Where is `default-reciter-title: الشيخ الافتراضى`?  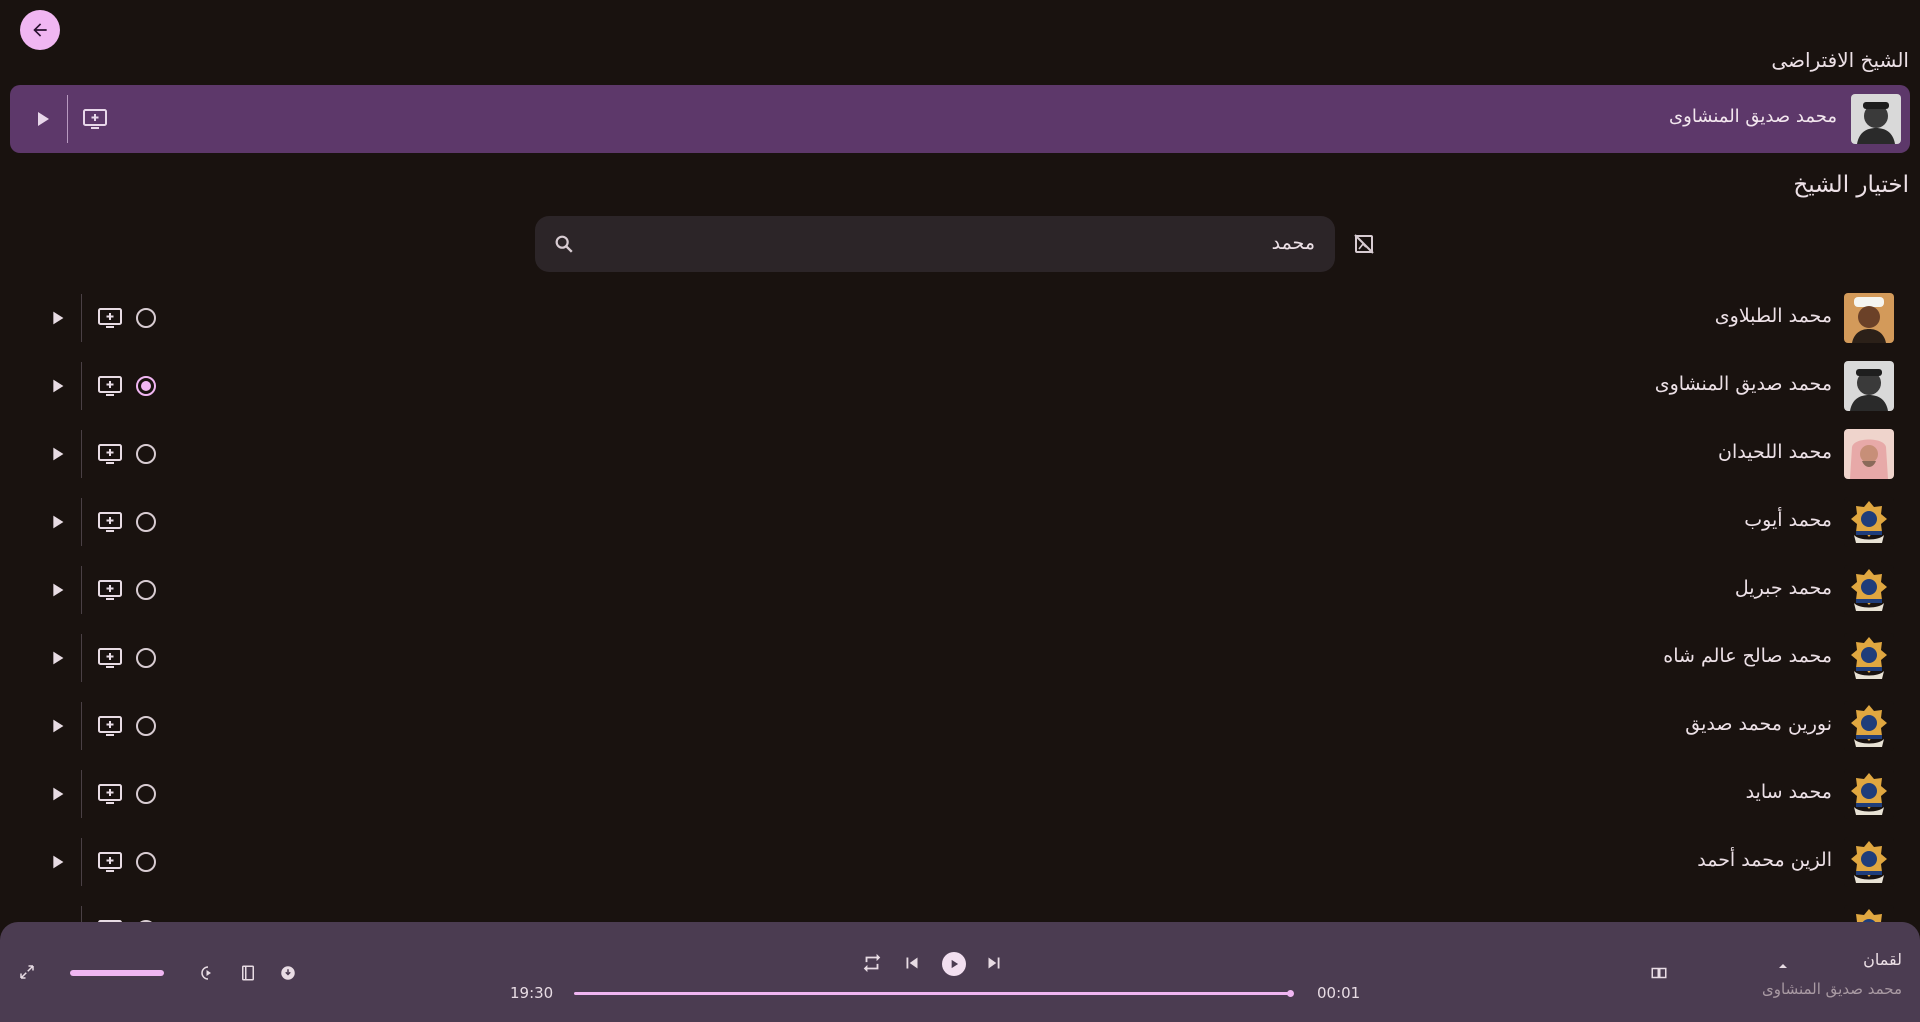
default-reciter-title: الشيخ الافتراضى is located at coordinates (1840, 60).